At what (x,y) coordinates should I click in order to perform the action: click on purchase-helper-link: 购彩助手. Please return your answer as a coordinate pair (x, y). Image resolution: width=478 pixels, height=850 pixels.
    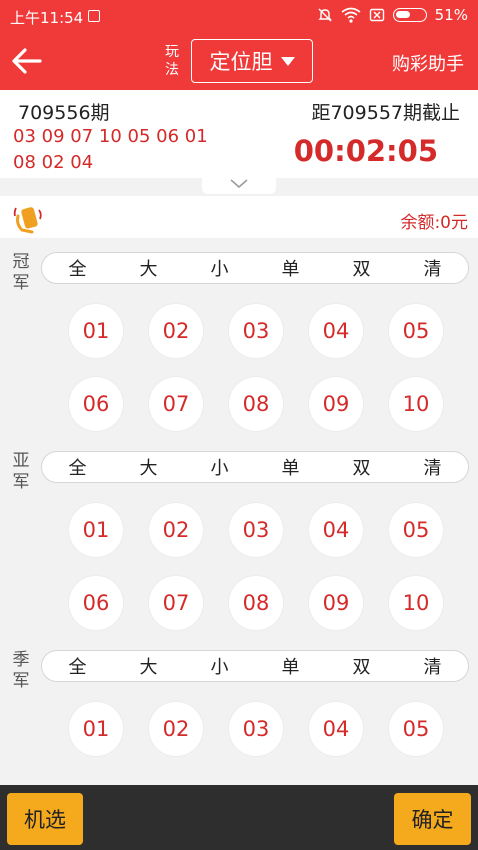
    Looking at the image, I should click on (428, 63).